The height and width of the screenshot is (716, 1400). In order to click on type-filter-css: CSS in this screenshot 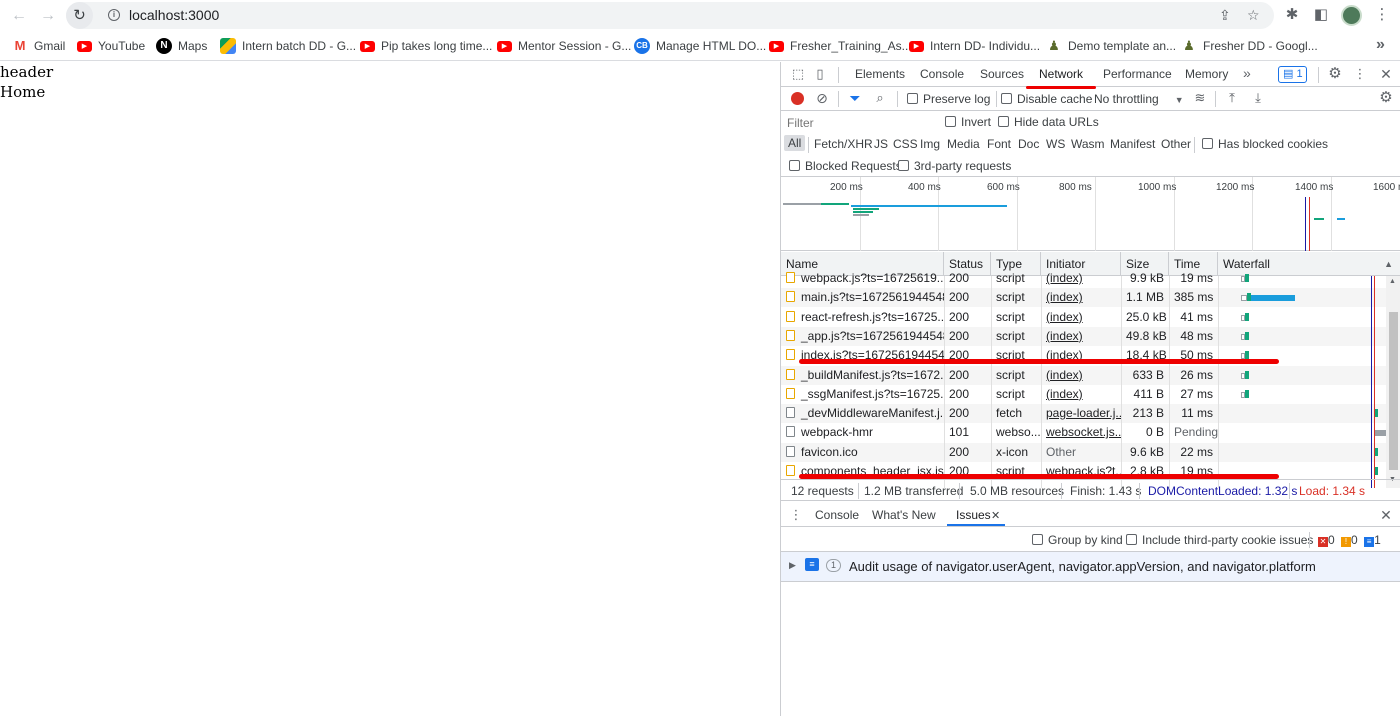, I will do `click(905, 144)`.